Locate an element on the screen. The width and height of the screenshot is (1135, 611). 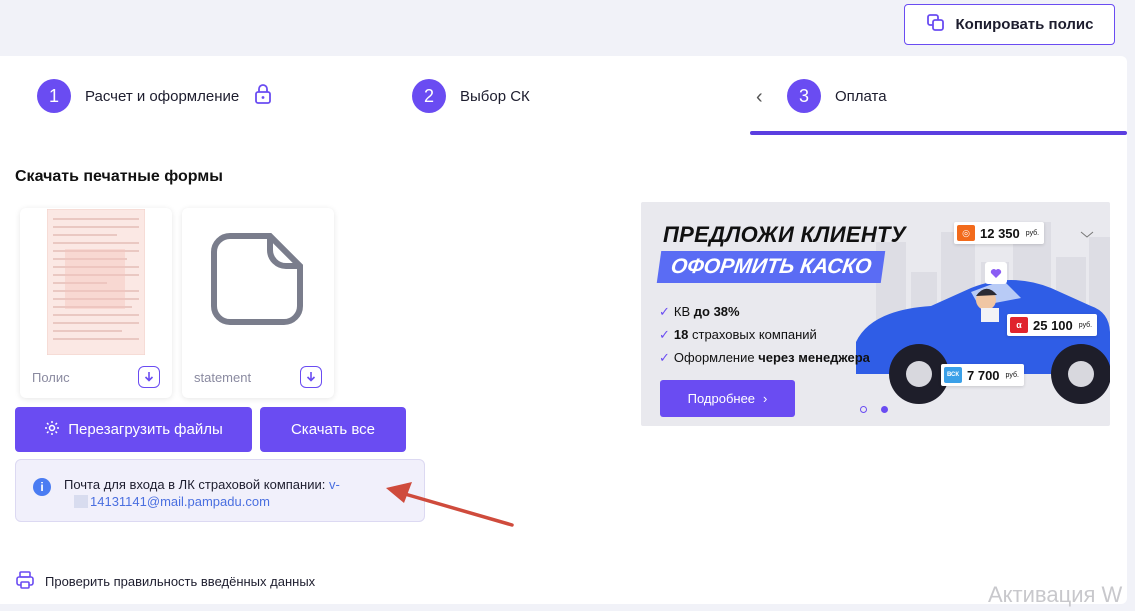
document-icon is located at coordinates (258, 282).